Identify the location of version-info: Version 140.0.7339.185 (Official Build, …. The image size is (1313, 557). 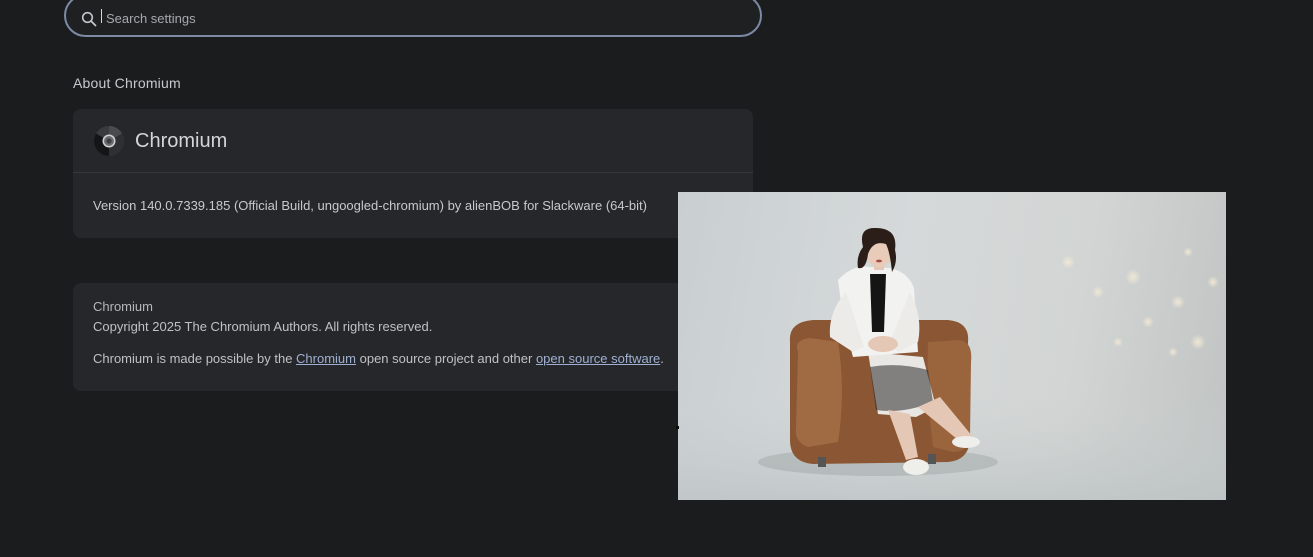
(370, 205).